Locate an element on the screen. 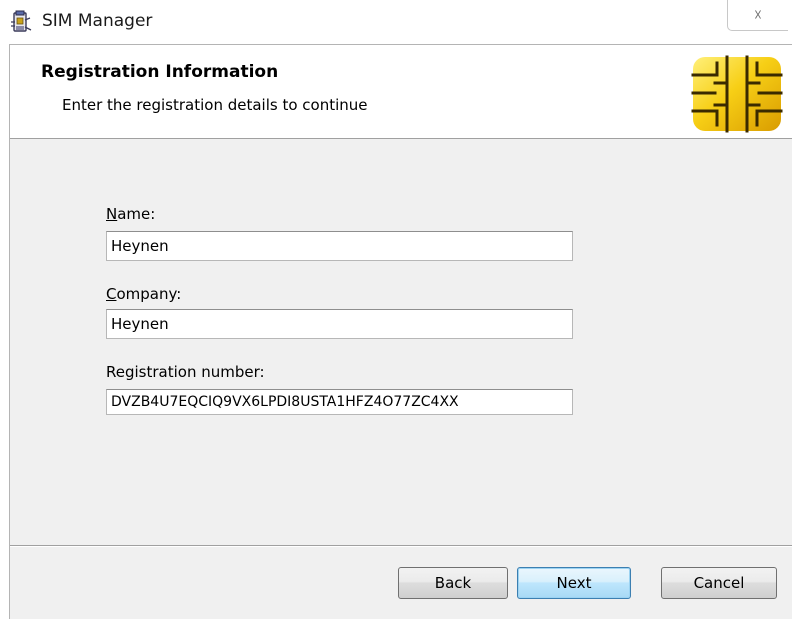 This screenshot has height=619, width=792. registration-number-input is located at coordinates (339, 402).